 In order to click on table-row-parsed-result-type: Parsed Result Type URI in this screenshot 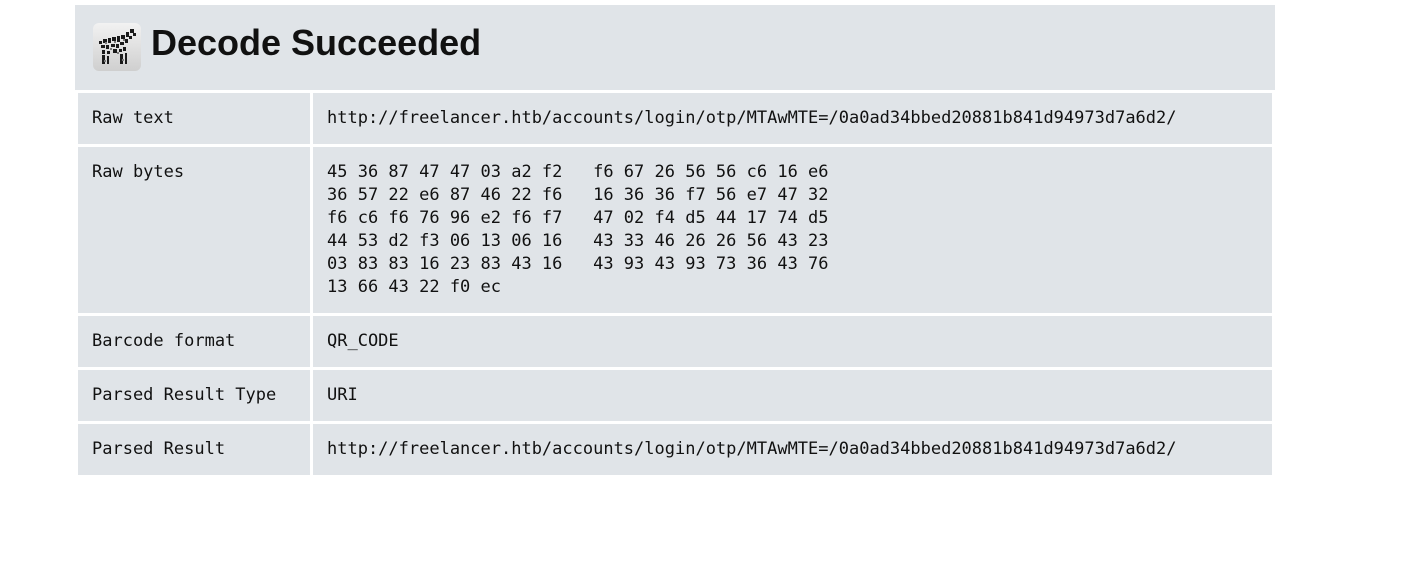, I will do `click(675, 395)`.